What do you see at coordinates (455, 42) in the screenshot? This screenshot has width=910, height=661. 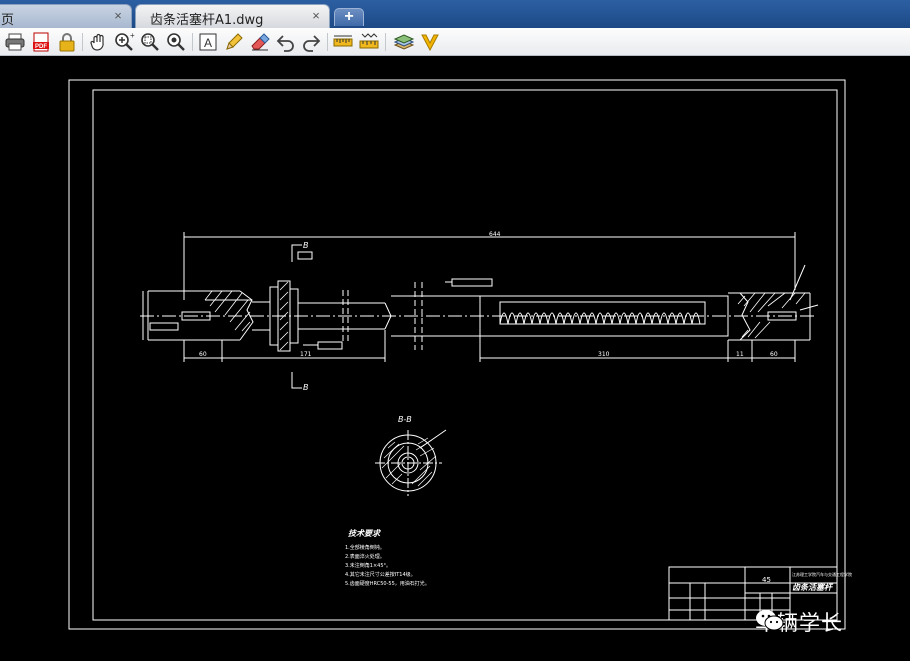 I see `toolbar: PDF + A` at bounding box center [455, 42].